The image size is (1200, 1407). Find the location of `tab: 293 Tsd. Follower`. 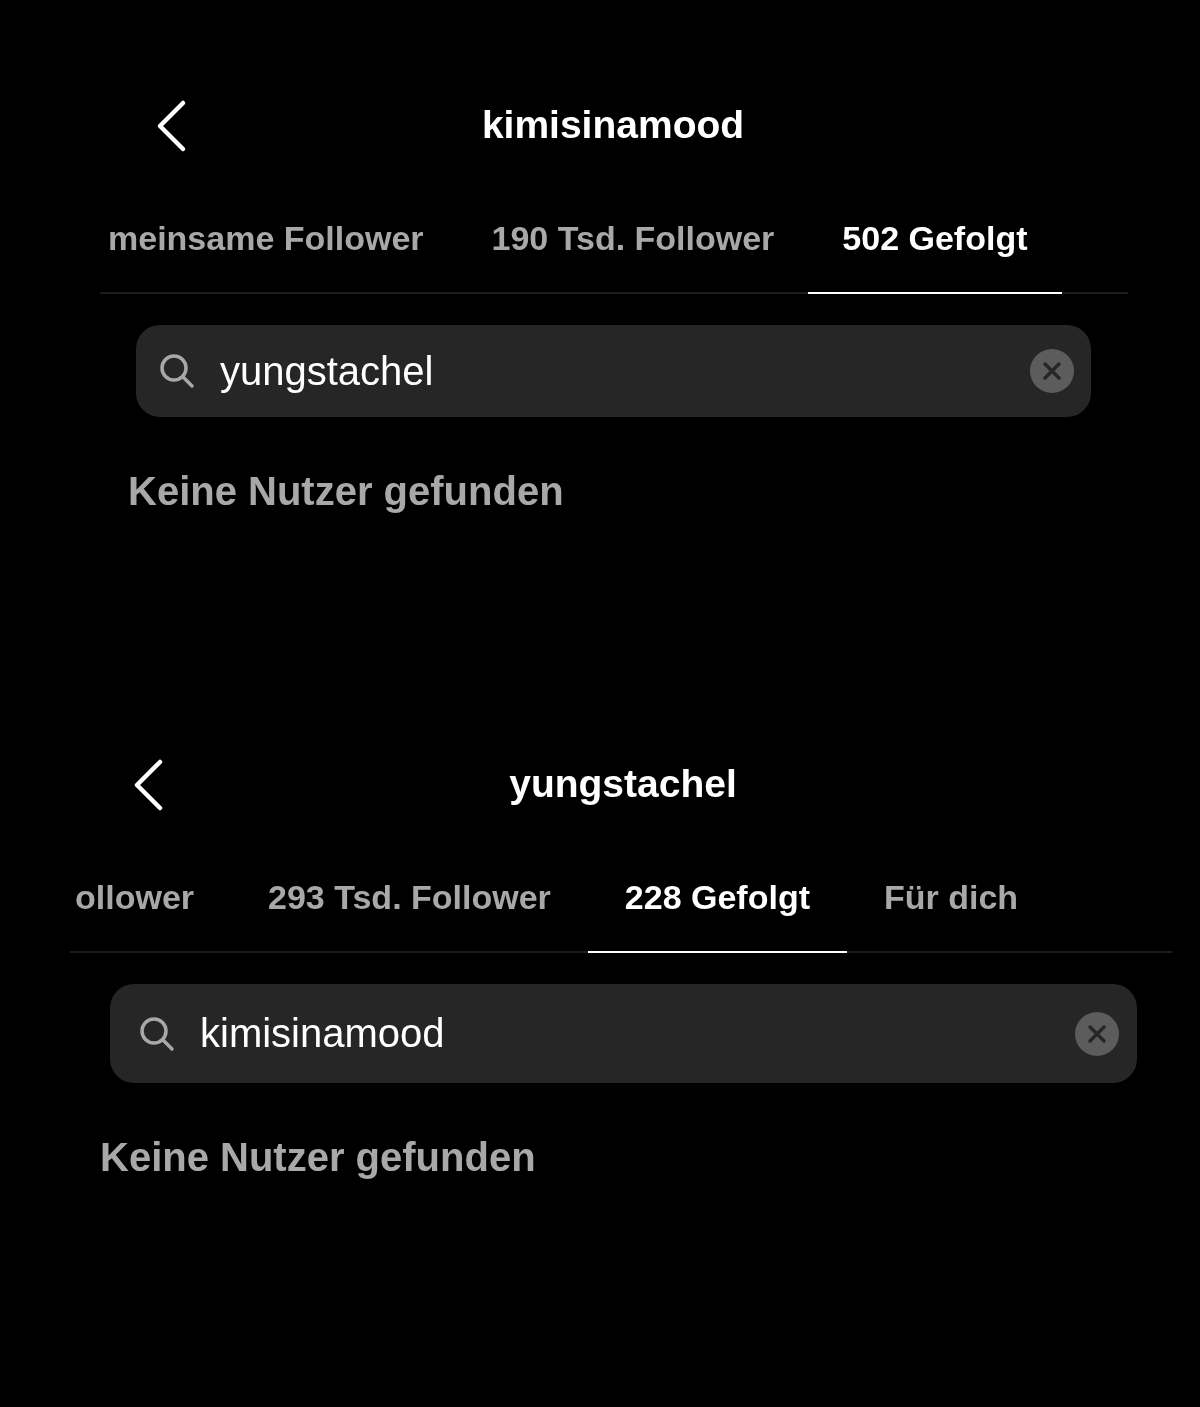

tab: 293 Tsd. Follower is located at coordinates (409, 908).